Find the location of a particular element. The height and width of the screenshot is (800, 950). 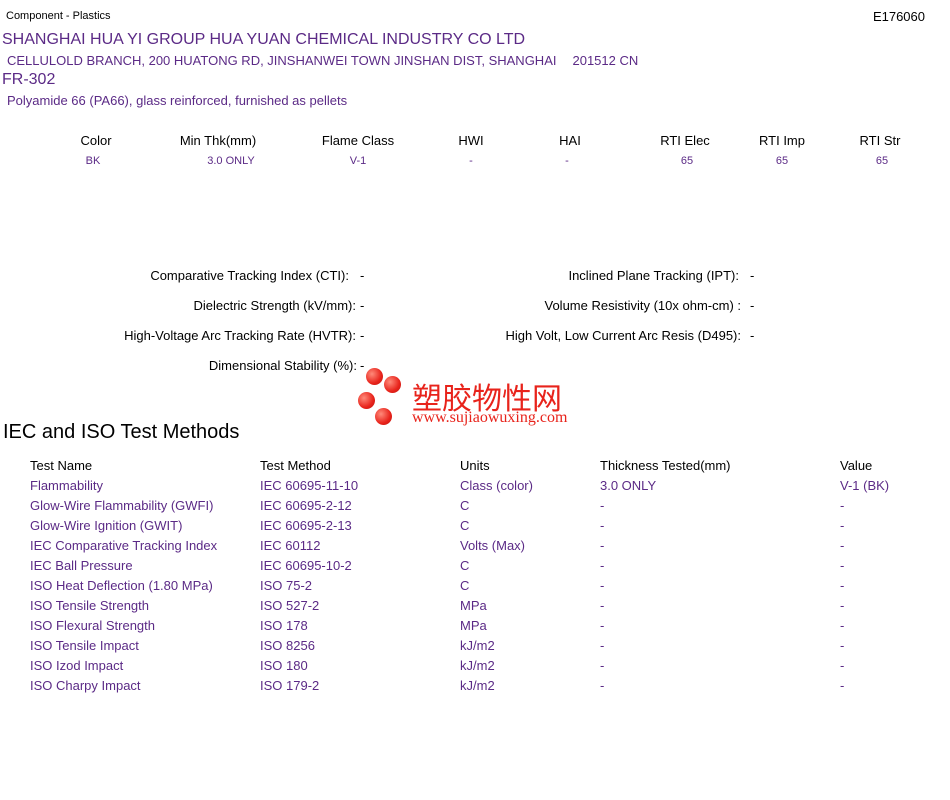

iec-cell-test-method: ISO 179-2 is located at coordinates (290, 685).